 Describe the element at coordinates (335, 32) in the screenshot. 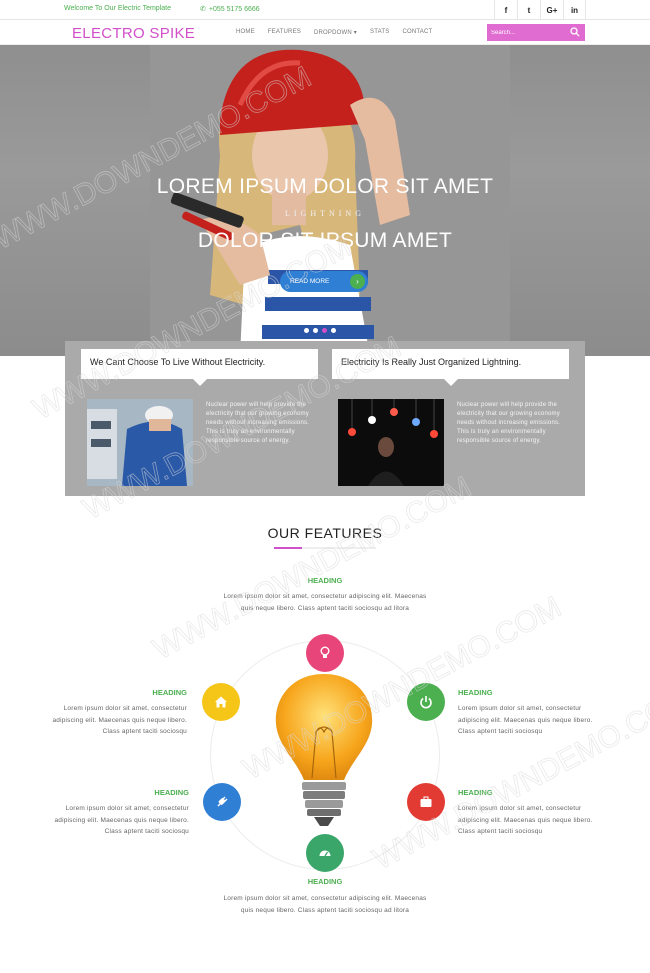

I see `nav-item-dropdown: DROPDOWN ▾` at that location.